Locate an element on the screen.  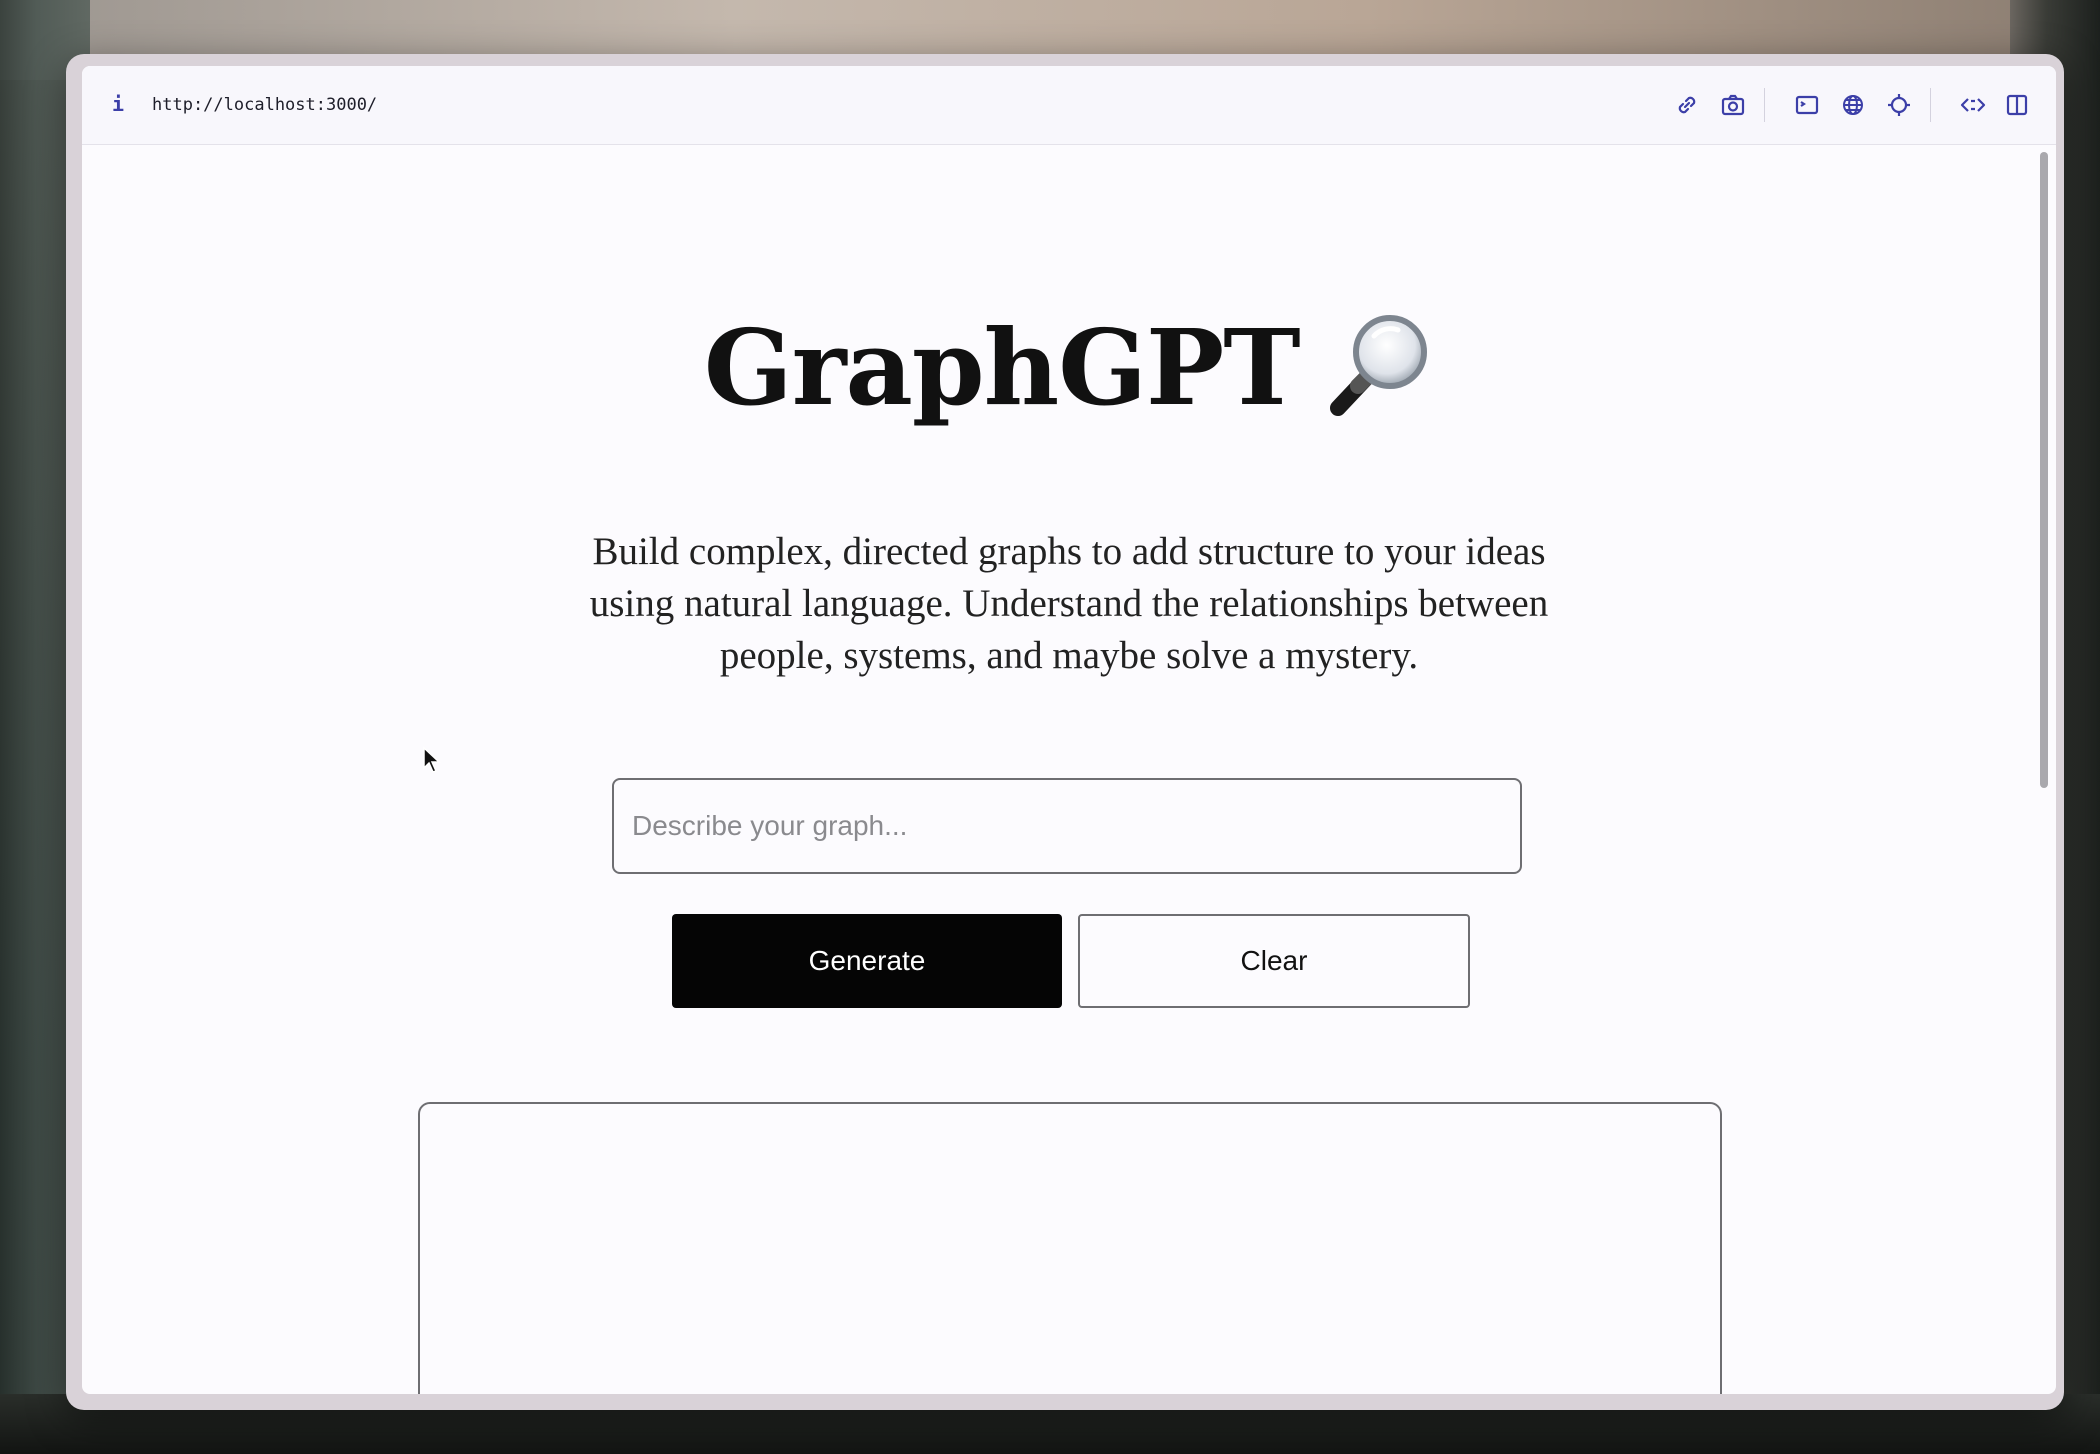
code-icon is located at coordinates (1973, 105).